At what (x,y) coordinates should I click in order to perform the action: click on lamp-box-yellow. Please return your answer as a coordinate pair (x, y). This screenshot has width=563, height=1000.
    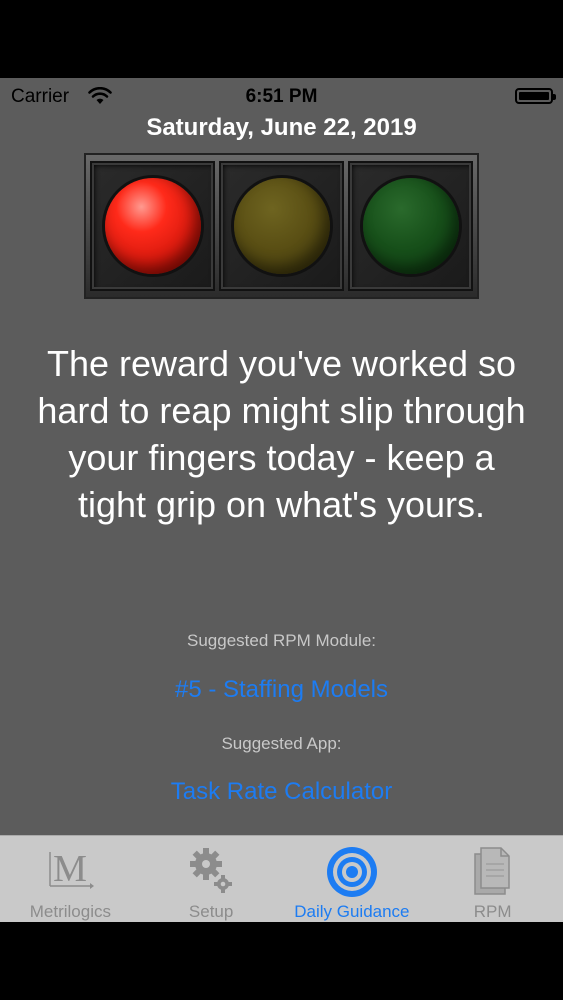
    Looking at the image, I should click on (281, 226).